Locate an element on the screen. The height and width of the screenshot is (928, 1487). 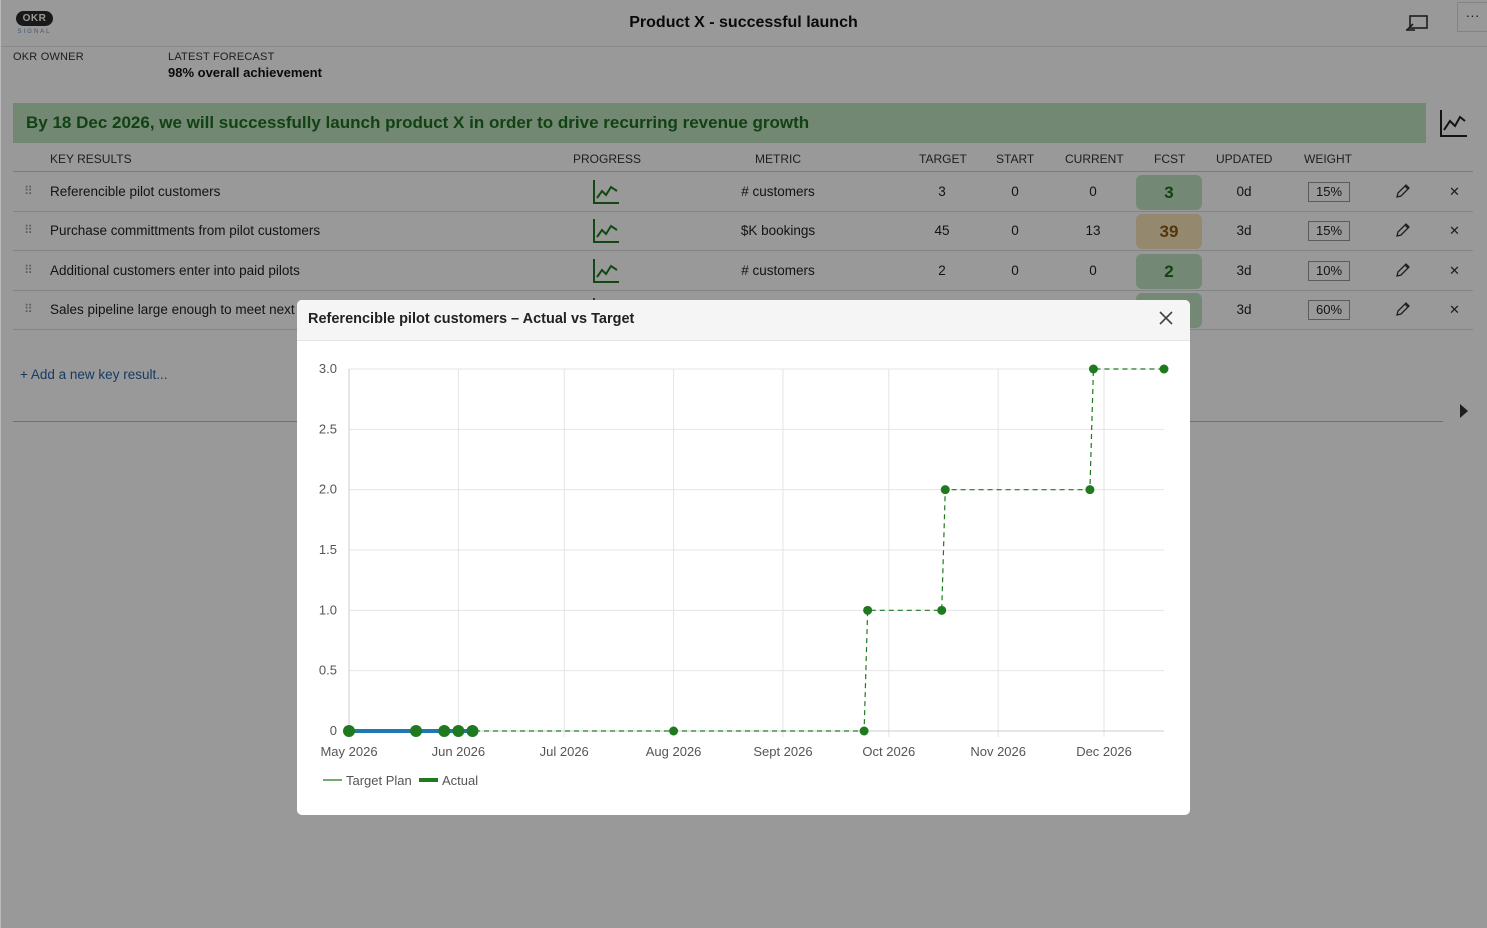
legend-actual-label: Actual is located at coordinates (460, 780).